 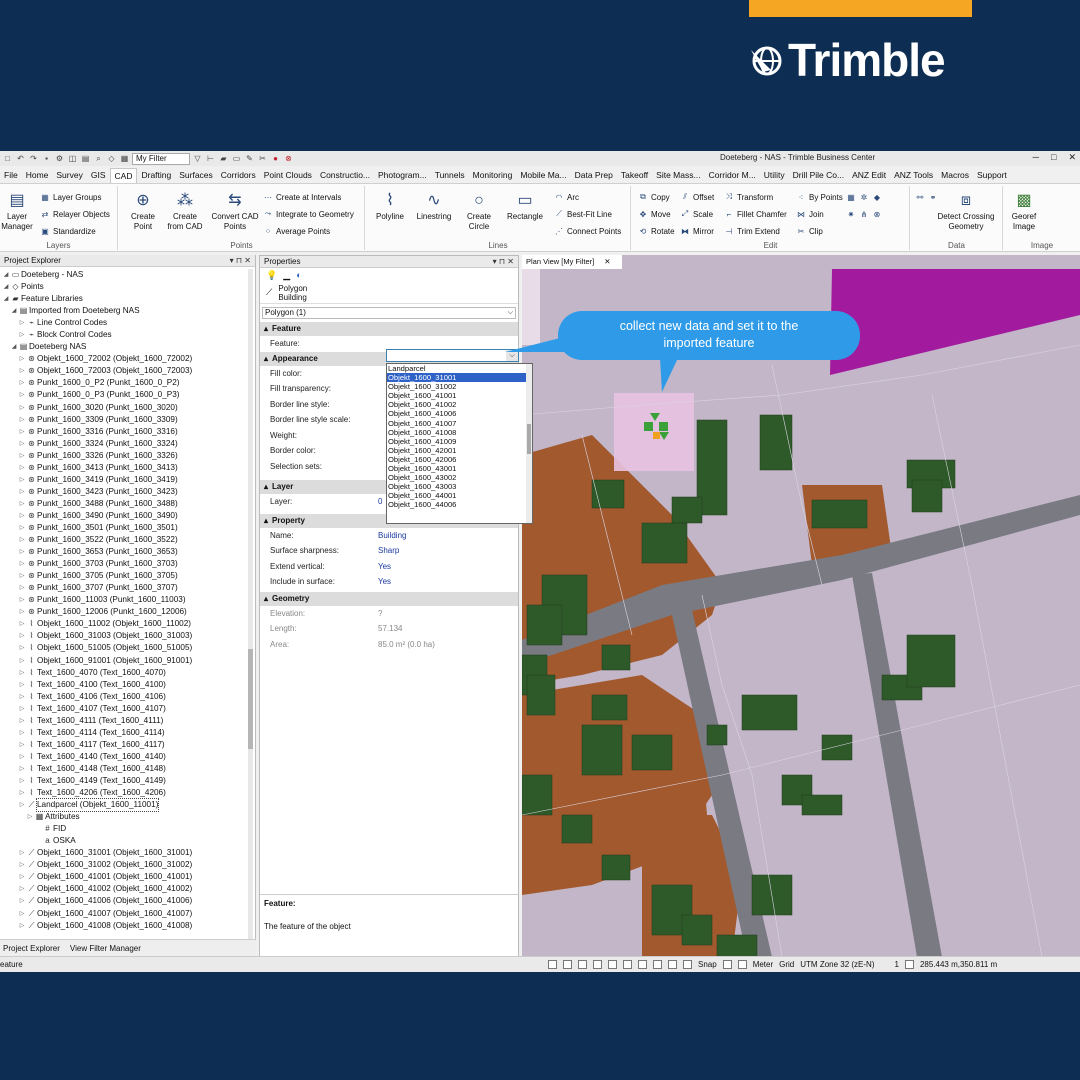 I want to click on lightbulb-icon: 💡, so click(x=271, y=275).